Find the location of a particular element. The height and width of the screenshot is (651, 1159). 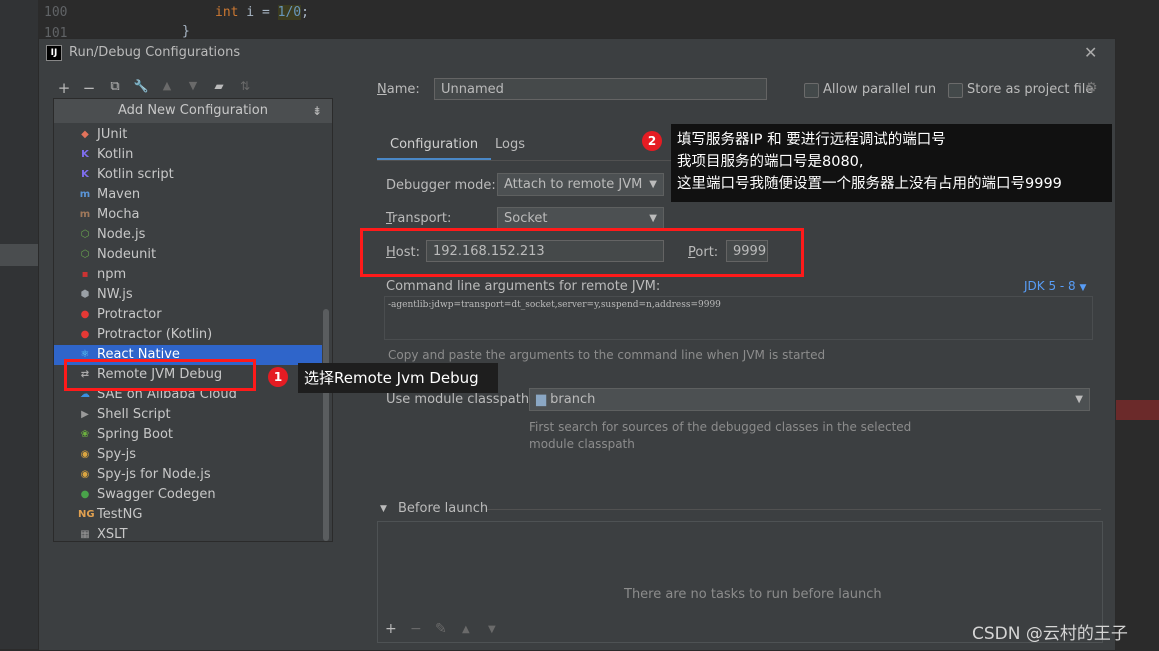

list-item: ◉ Spy-js for Node.js is located at coordinates (188, 475).